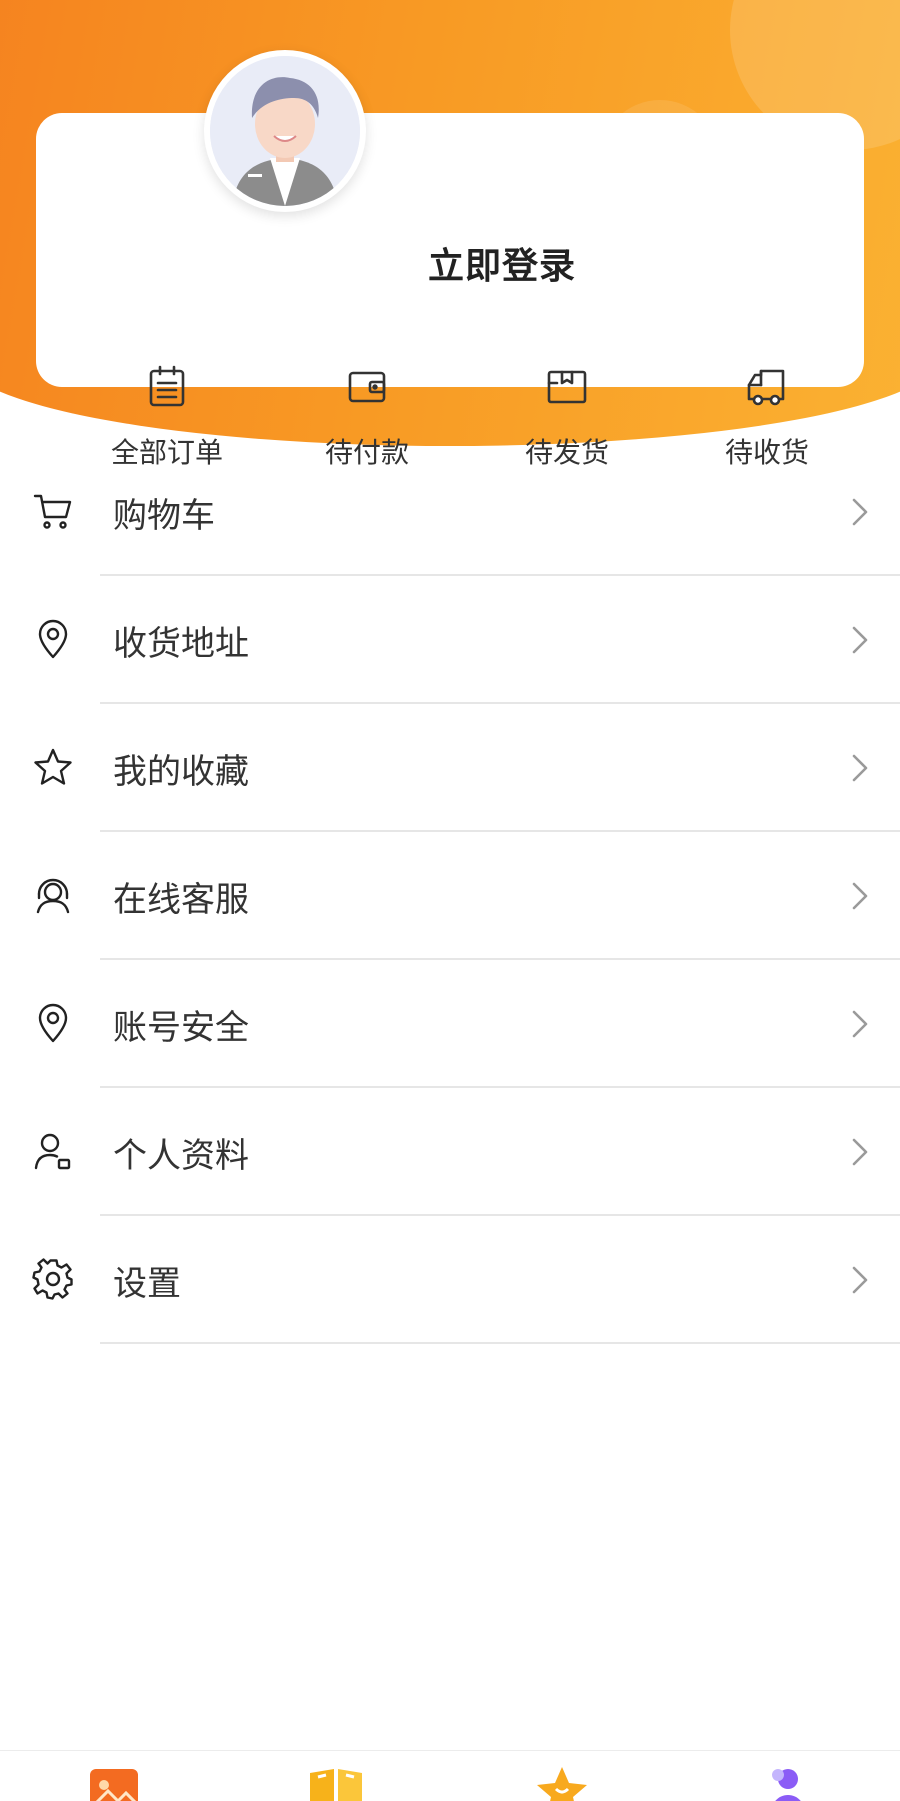 This screenshot has width=900, height=1801. Describe the element at coordinates (367, 387) in the screenshot. I see `wallet-icon` at that location.